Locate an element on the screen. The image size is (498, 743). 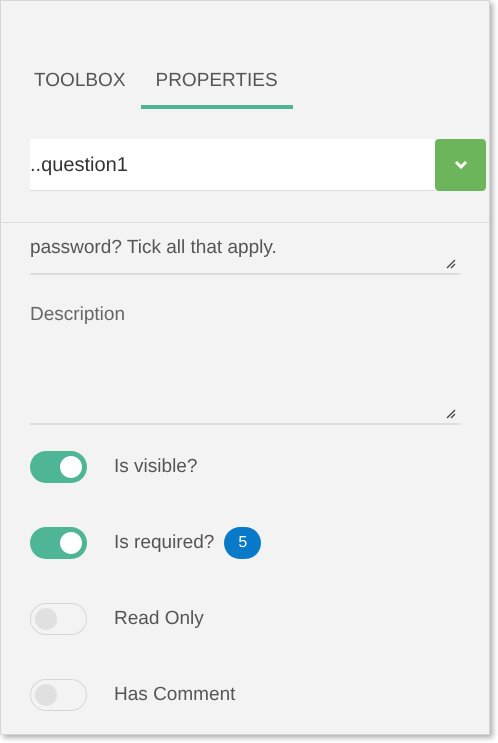
panel-tab: TOOLBOX is located at coordinates (80, 83).